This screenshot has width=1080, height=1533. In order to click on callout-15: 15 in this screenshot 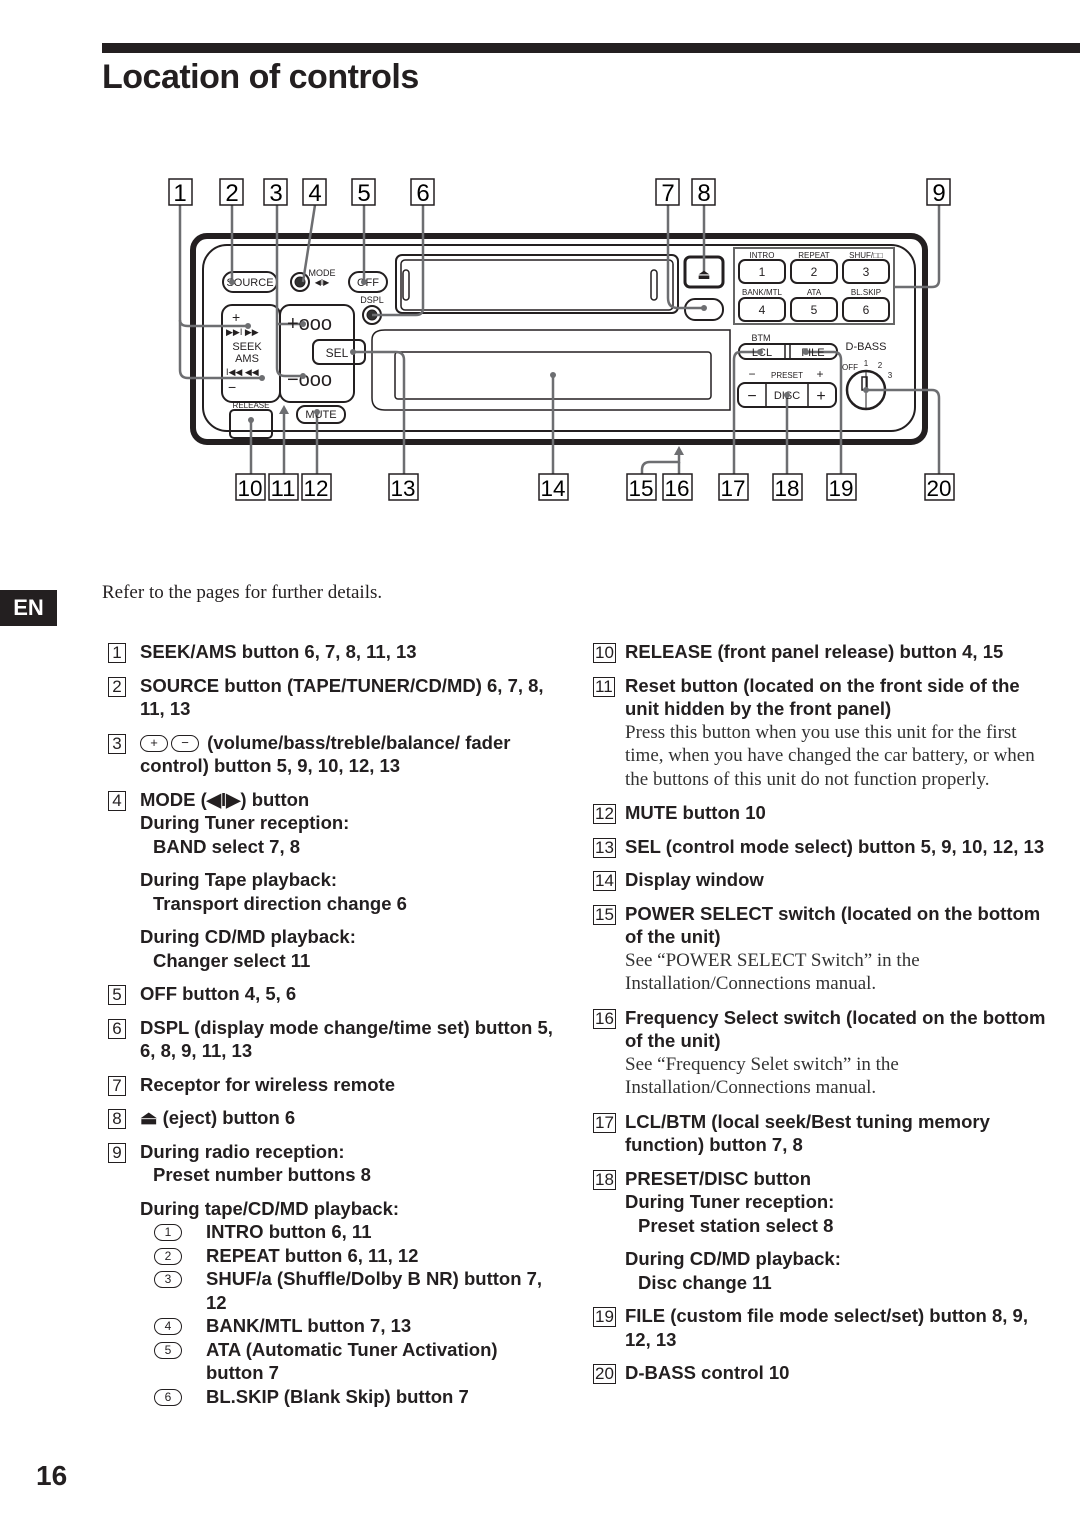, I will do `click(641, 487)`.